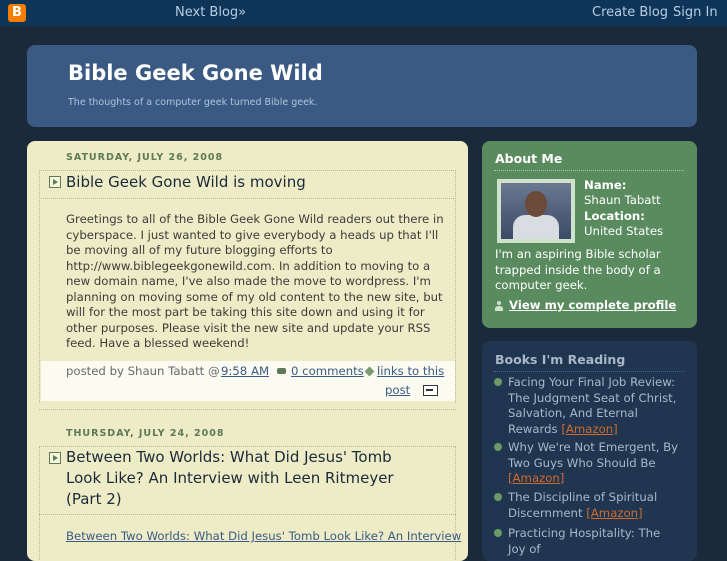 The width and height of the screenshot is (727, 561). Describe the element at coordinates (397, 390) in the screenshot. I see `links-to-post-link-2: post` at that location.